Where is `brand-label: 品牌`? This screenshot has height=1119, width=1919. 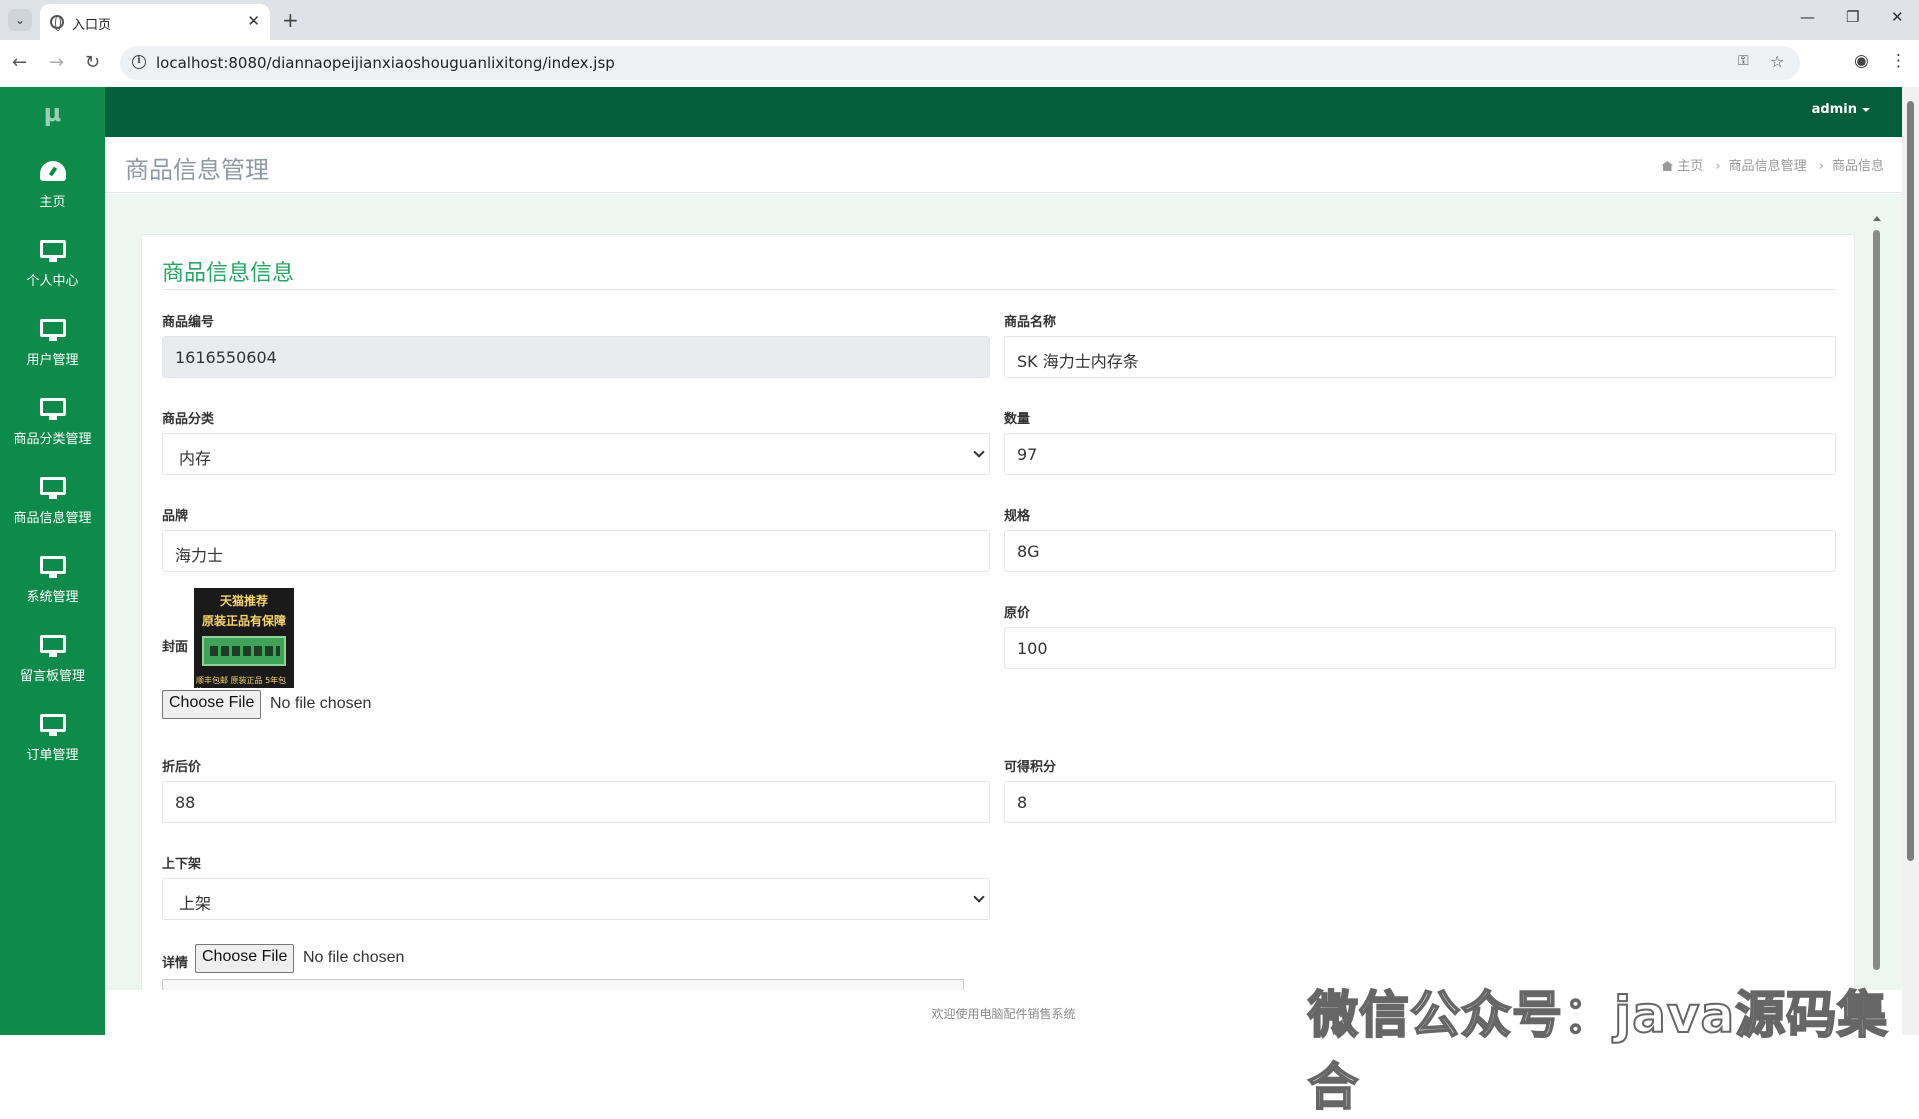
brand-label: 品牌 is located at coordinates (175, 516).